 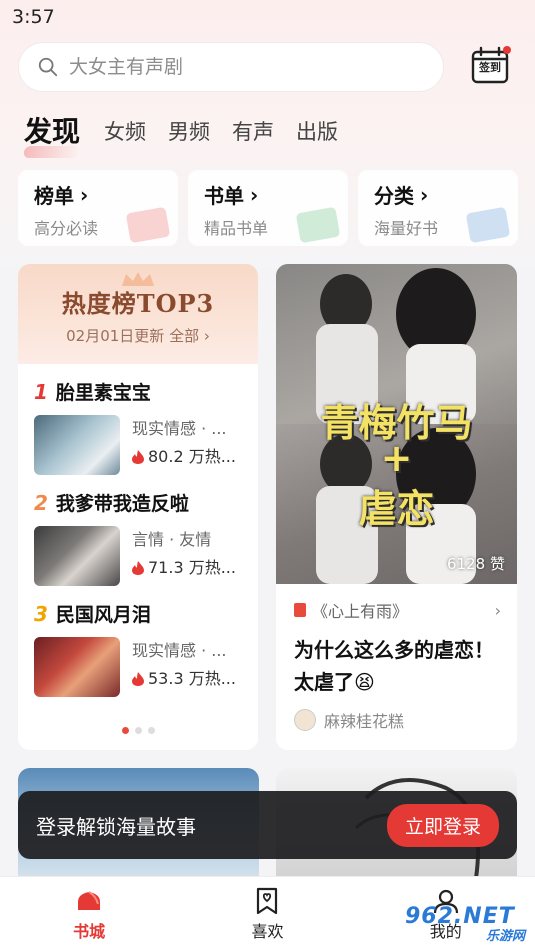 I want to click on post-title: 为什么这么多的虐恋！太虐了😫, so click(x=396, y=660).